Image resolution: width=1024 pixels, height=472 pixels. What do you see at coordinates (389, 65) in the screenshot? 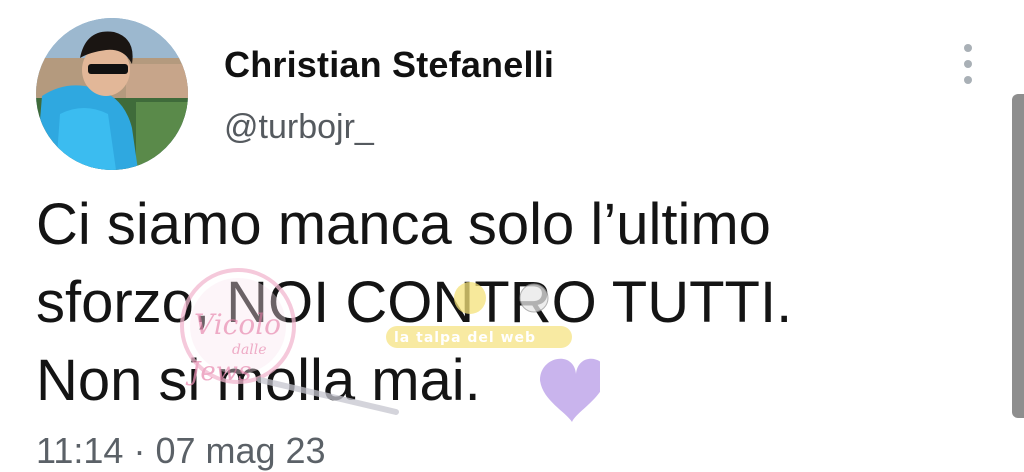
I see `display-name: Christian Stefanelli` at bounding box center [389, 65].